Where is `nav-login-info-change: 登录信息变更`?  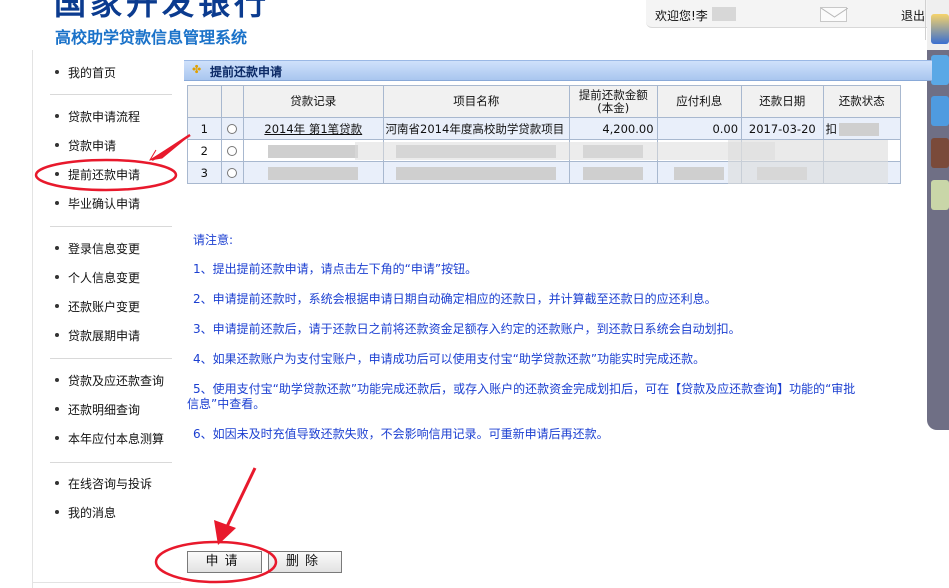
nav-login-info-change: 登录信息变更 is located at coordinates (97, 249).